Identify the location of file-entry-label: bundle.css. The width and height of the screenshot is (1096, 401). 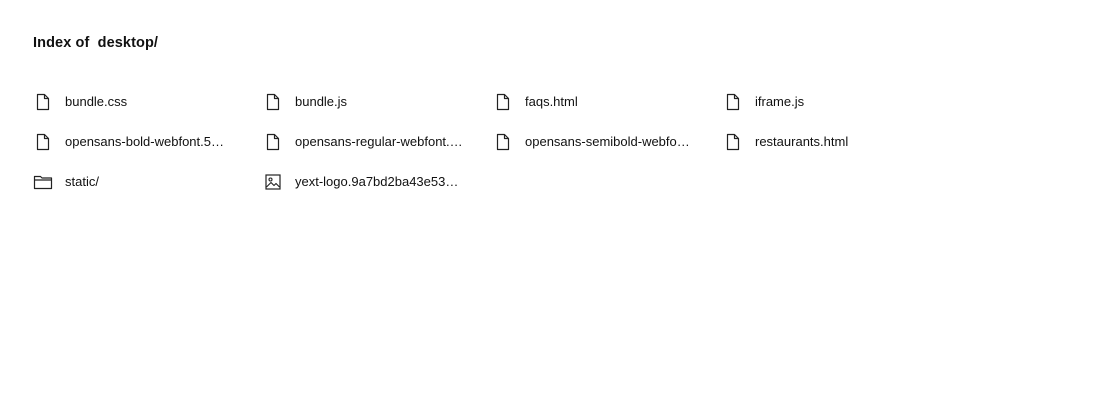
(96, 101).